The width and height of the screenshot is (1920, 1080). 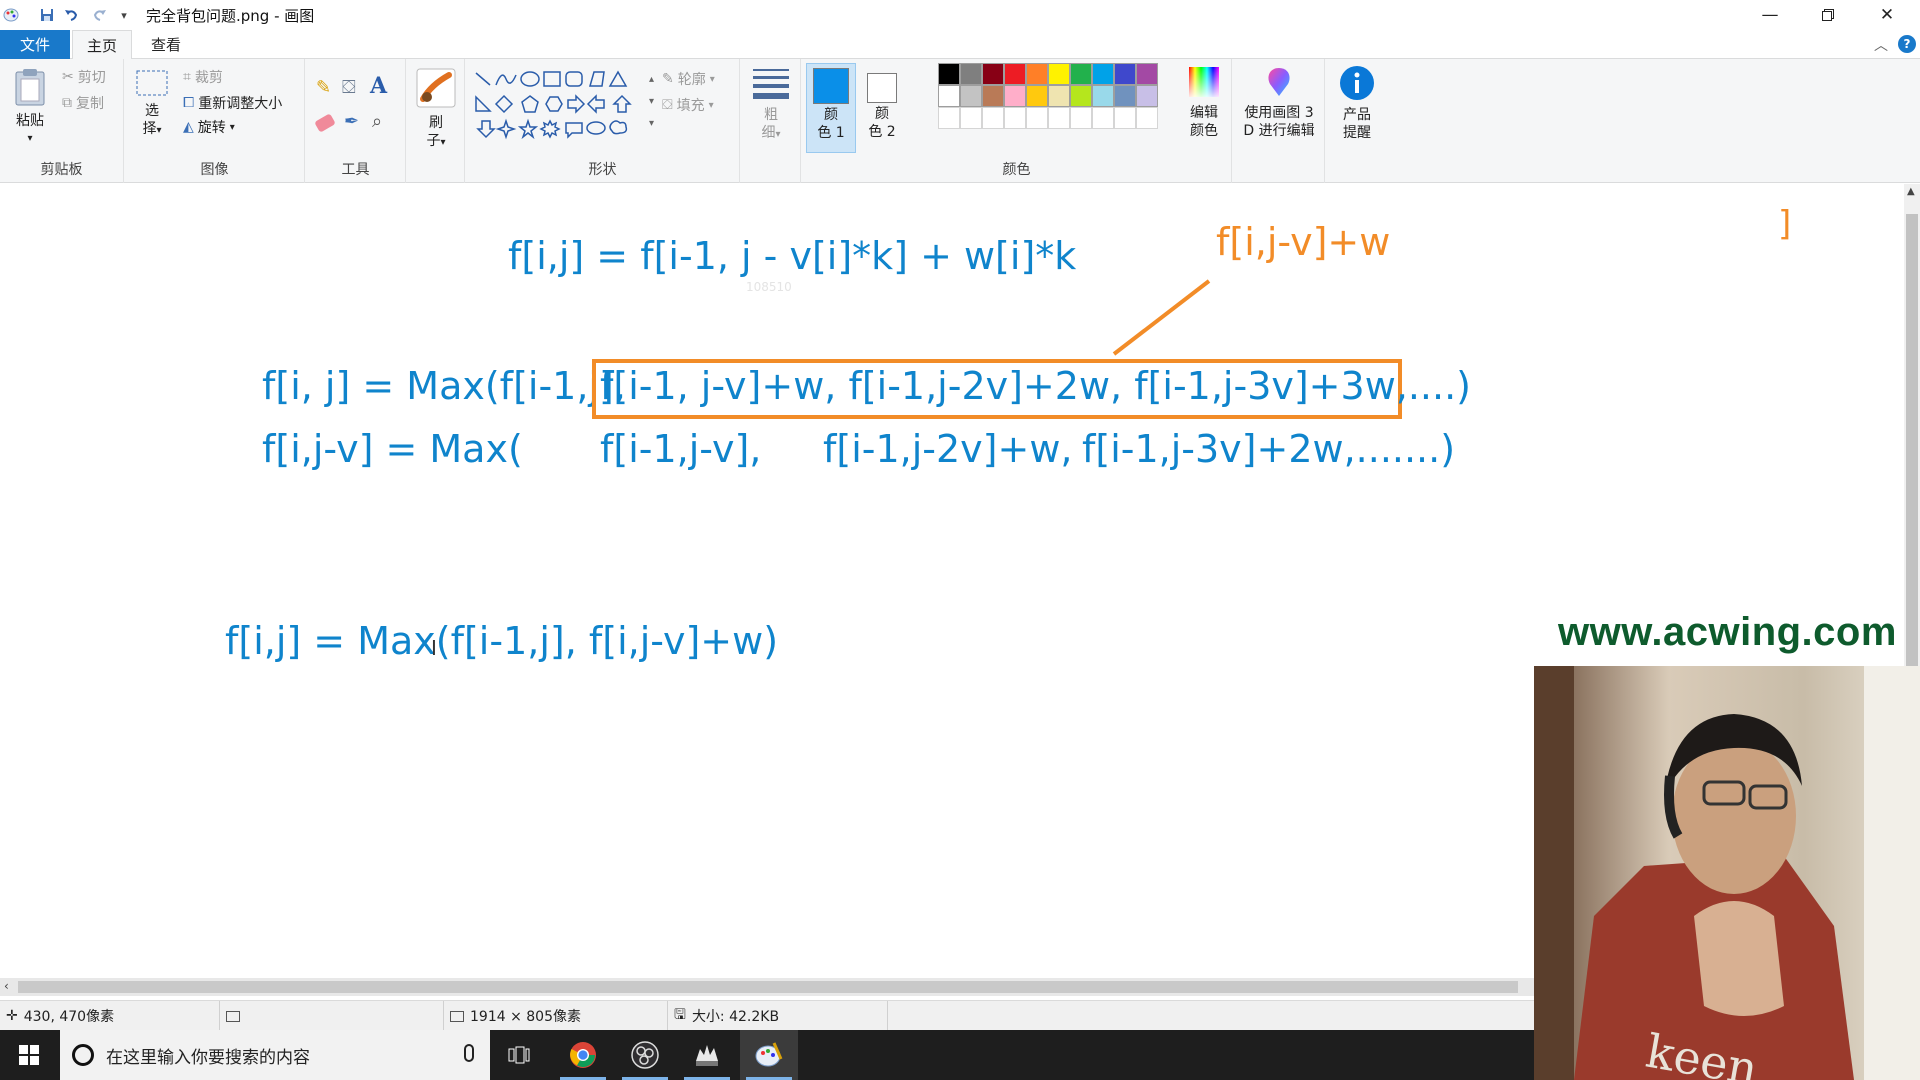 What do you see at coordinates (558, 106) in the screenshot?
I see `shapes-gallery` at bounding box center [558, 106].